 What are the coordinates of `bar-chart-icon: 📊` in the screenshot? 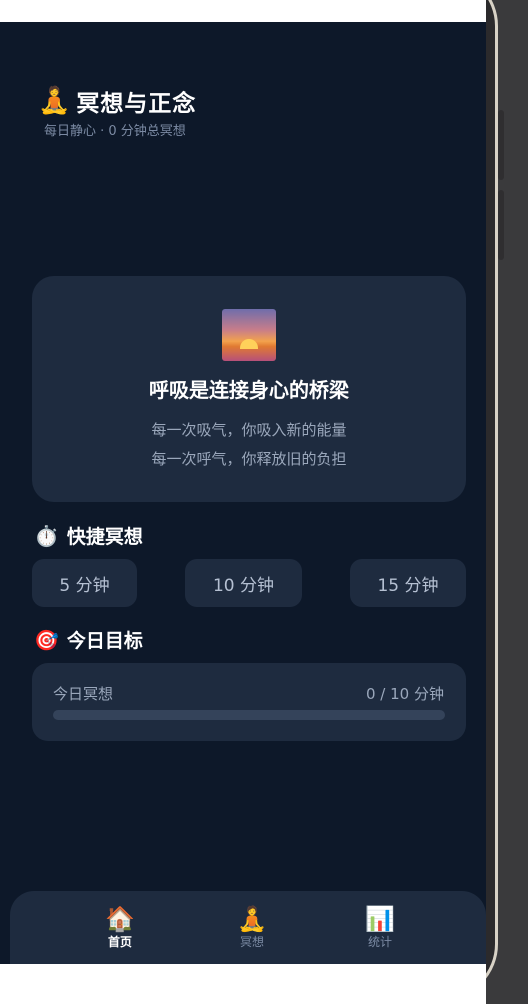 It's located at (380, 919).